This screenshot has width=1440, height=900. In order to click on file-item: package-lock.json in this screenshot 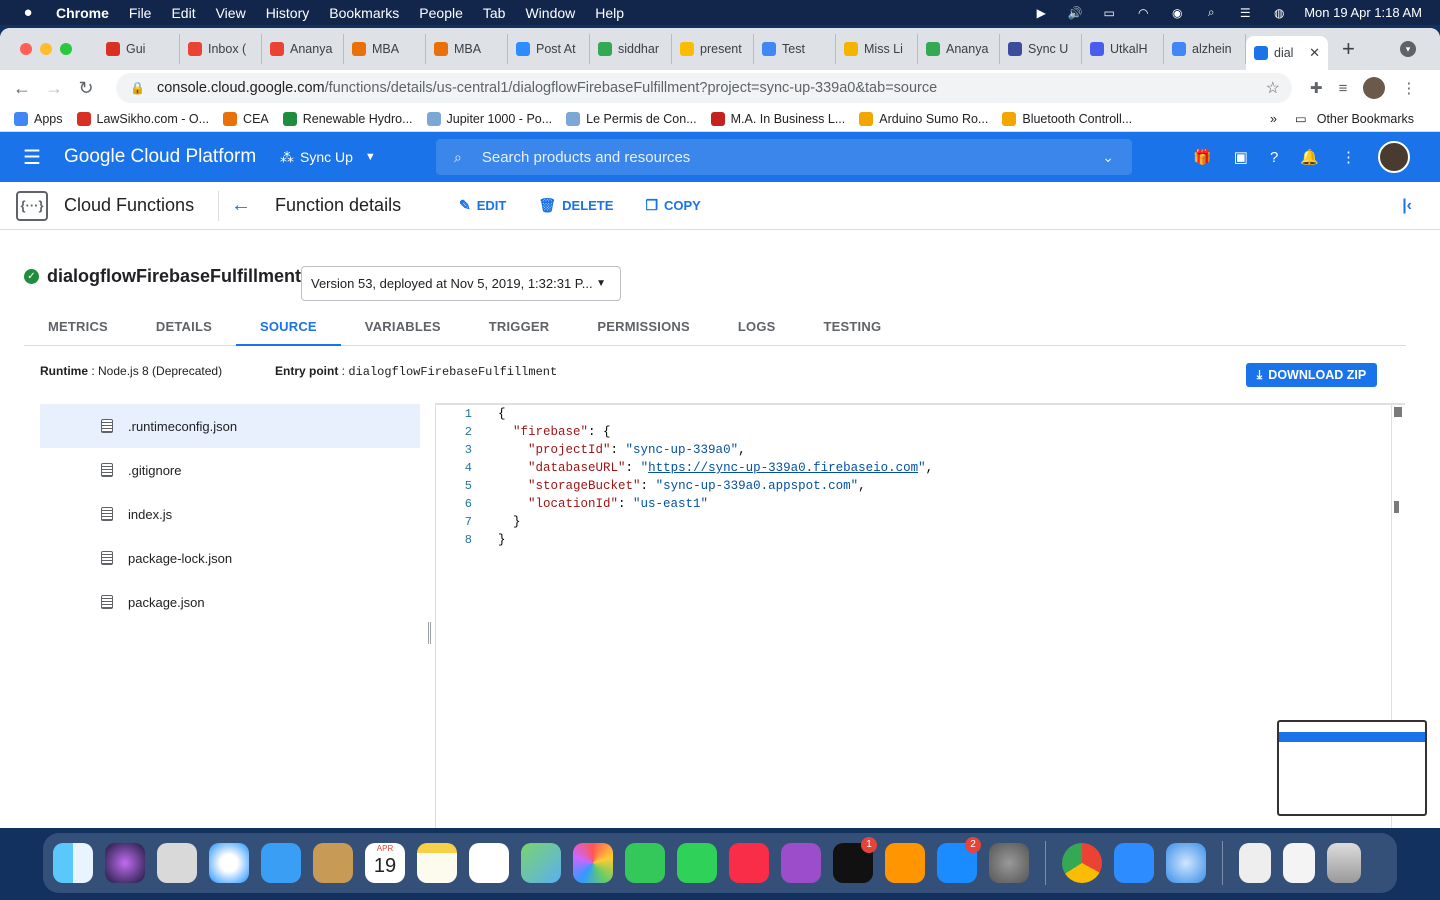, I will do `click(230, 558)`.